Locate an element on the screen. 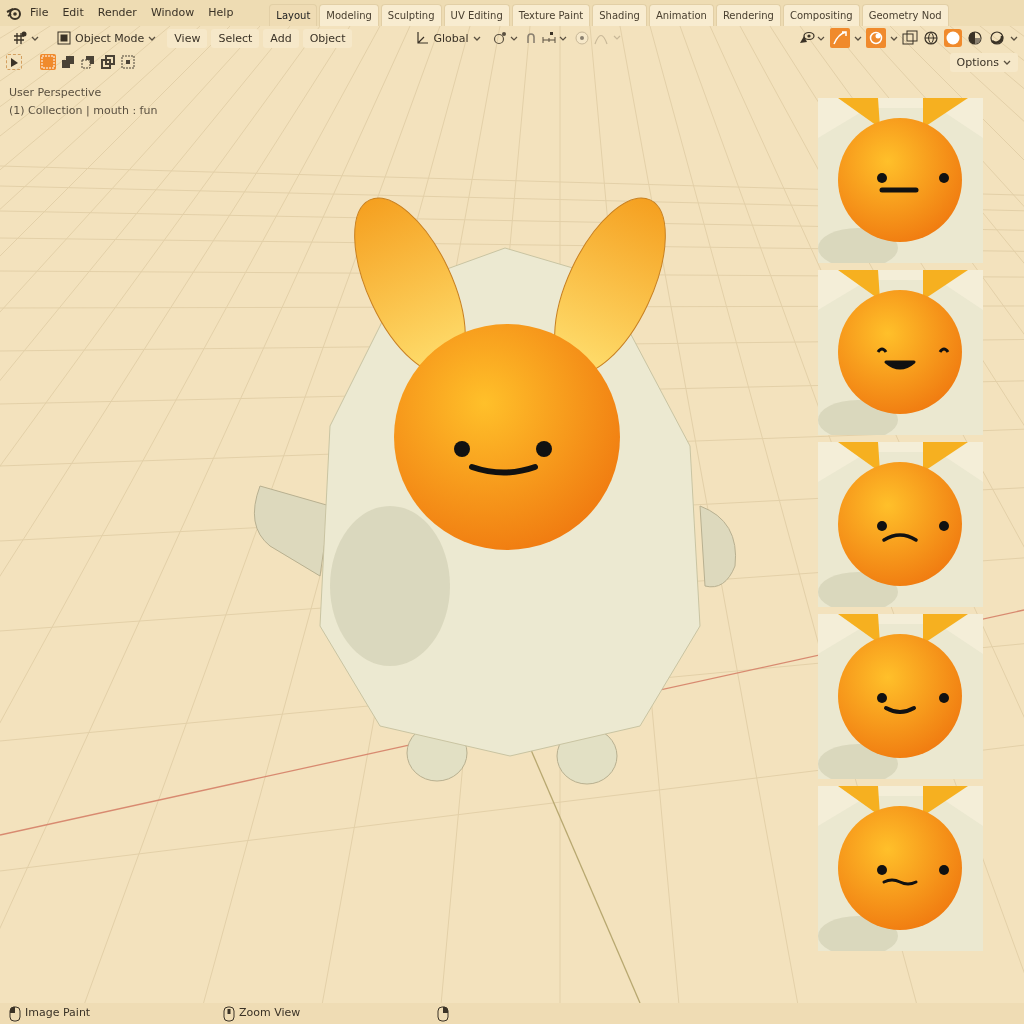 The height and width of the screenshot is (1024, 1024). header-menu: View is located at coordinates (187, 38).